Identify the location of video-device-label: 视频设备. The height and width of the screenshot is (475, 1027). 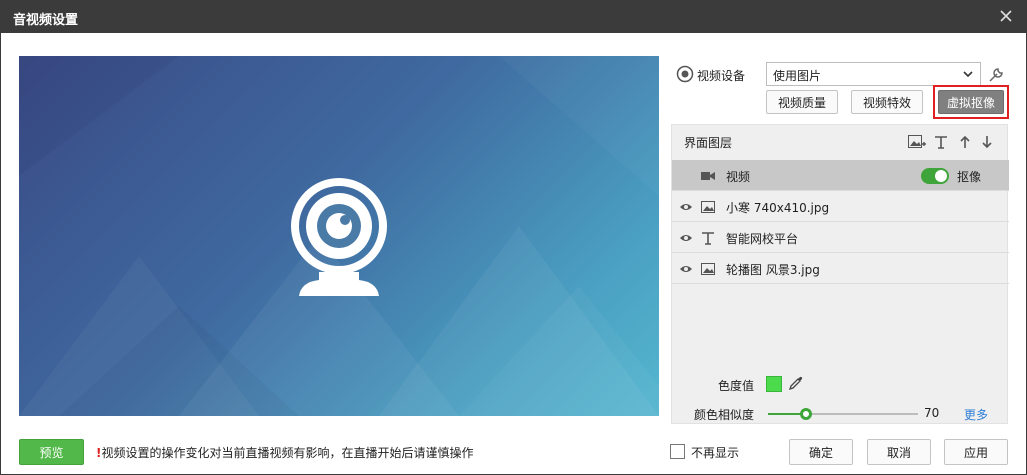
(721, 76).